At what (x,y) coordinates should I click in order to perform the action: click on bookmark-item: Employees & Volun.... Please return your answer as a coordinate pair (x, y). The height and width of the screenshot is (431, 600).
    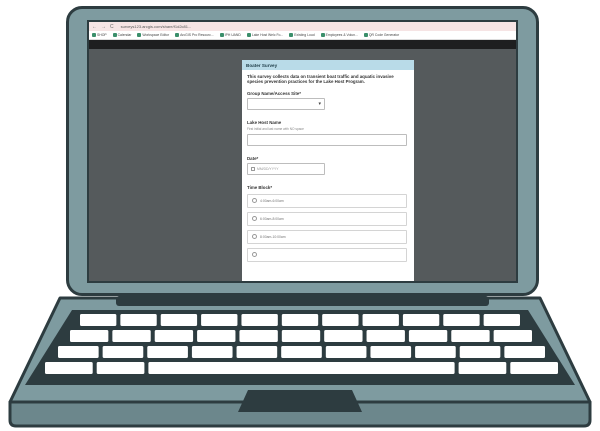
    Looking at the image, I should click on (339, 35).